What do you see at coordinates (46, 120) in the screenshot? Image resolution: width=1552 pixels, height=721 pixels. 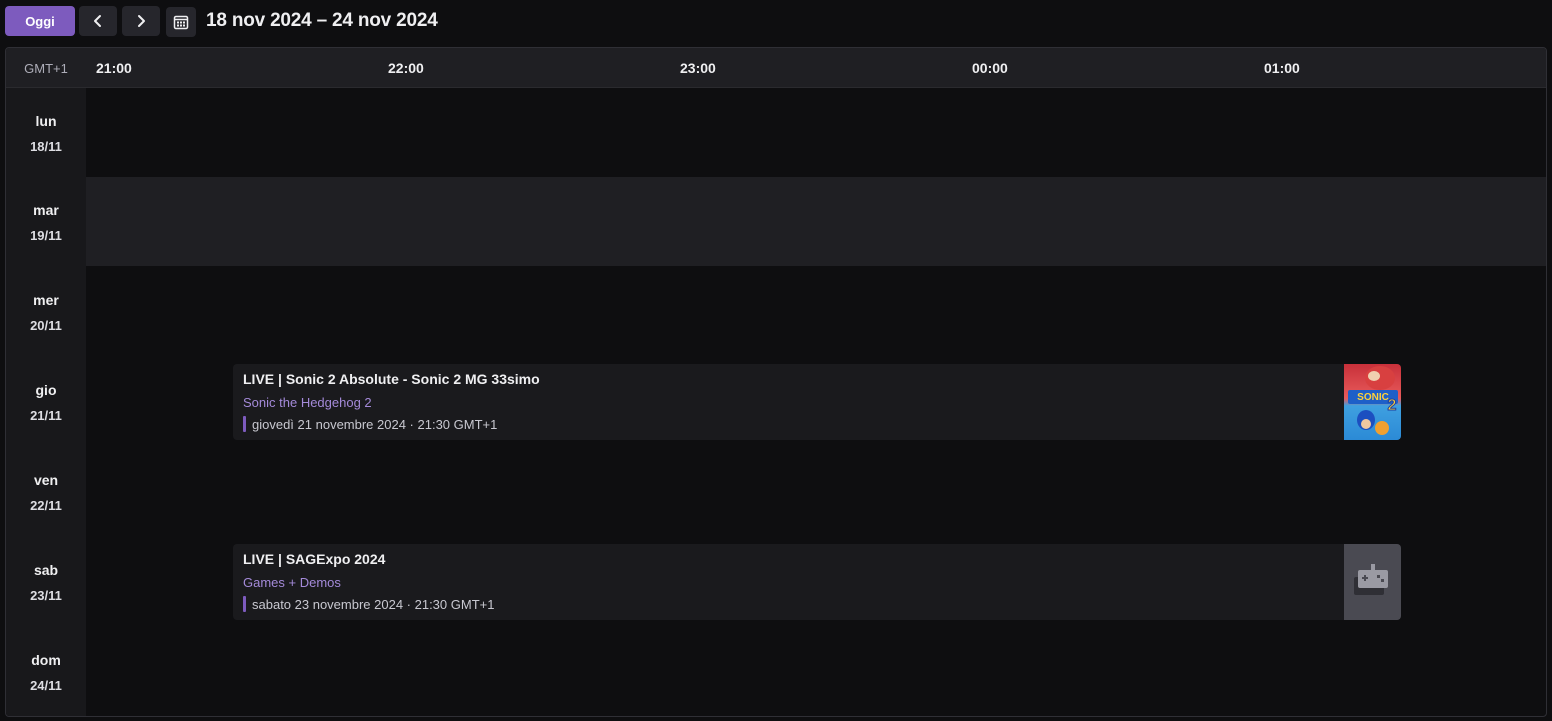 I see `day-name: lun` at bounding box center [46, 120].